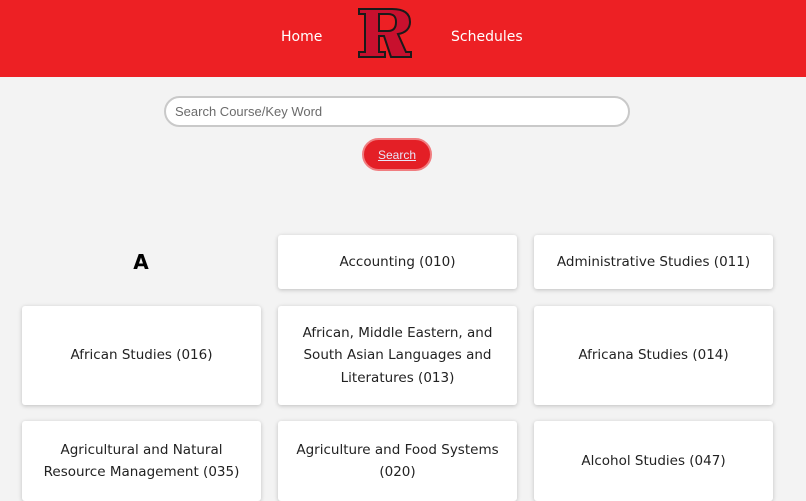  I want to click on search-input, so click(397, 111).